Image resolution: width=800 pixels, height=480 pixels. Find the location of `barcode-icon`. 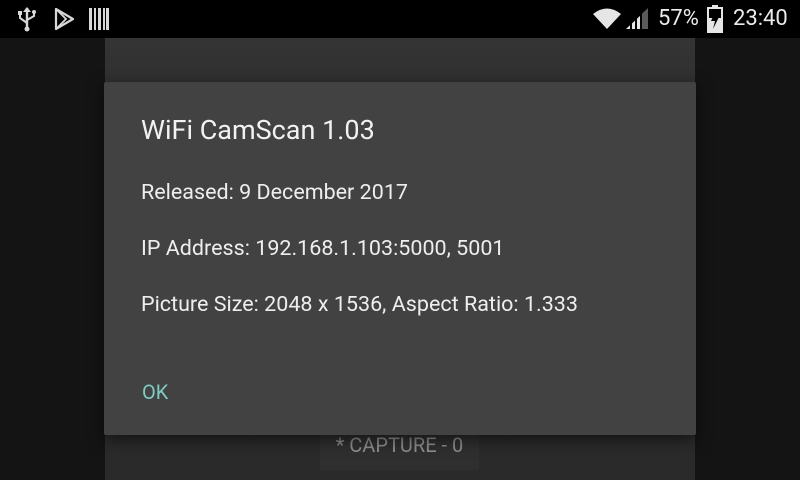

barcode-icon is located at coordinates (99, 19).